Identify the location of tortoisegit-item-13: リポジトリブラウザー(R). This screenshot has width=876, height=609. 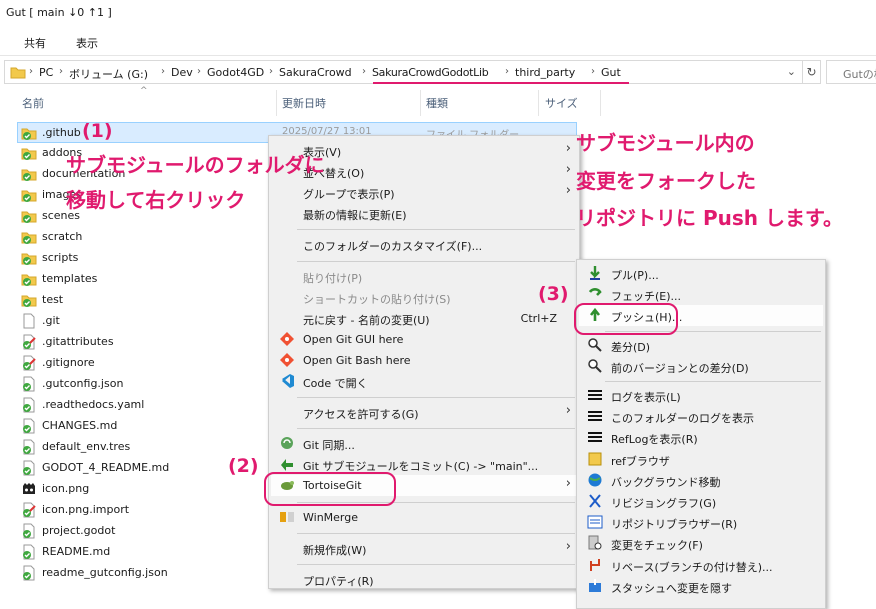
(701, 522).